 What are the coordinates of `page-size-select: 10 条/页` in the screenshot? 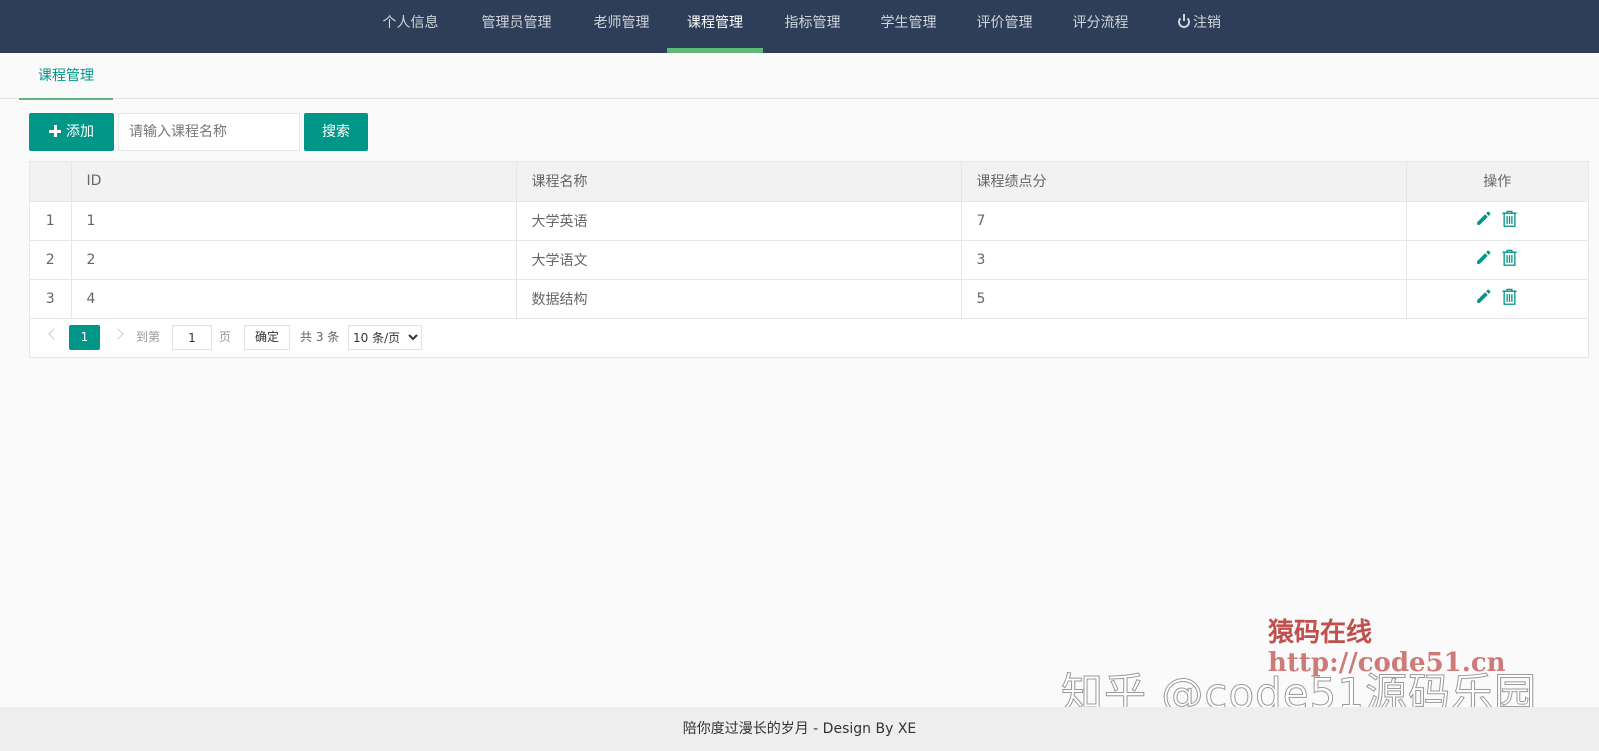 It's located at (385, 337).